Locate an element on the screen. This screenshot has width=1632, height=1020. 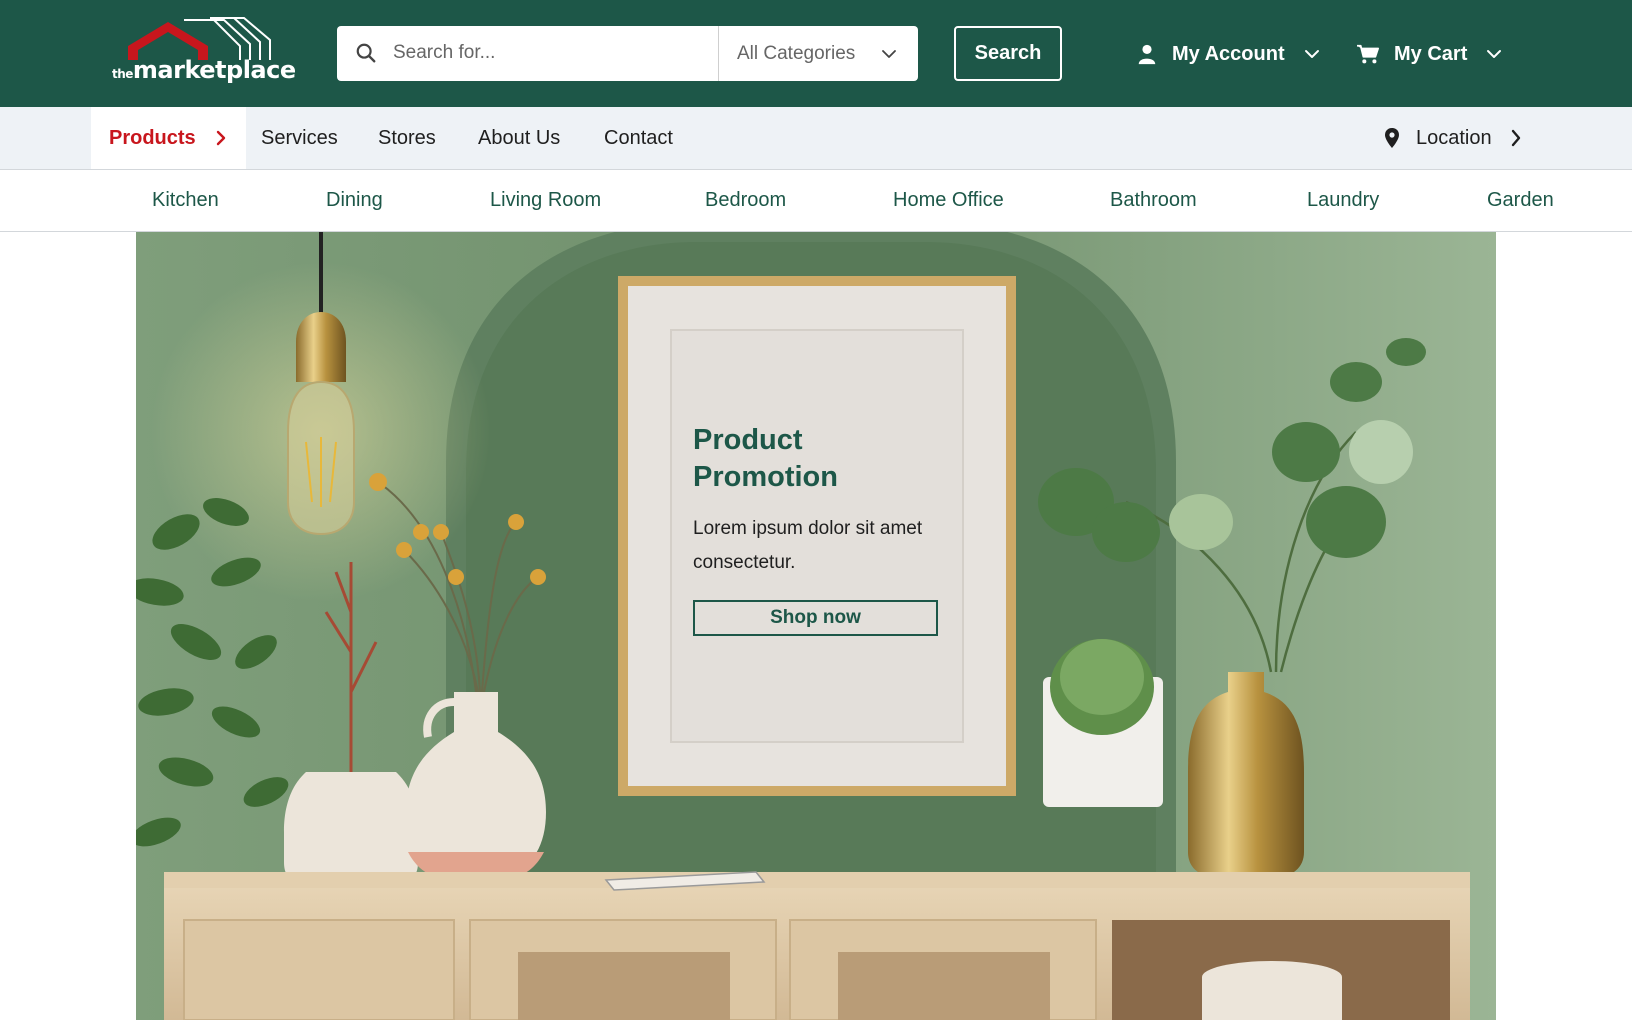
location-label: Location is located at coordinates (1454, 137).